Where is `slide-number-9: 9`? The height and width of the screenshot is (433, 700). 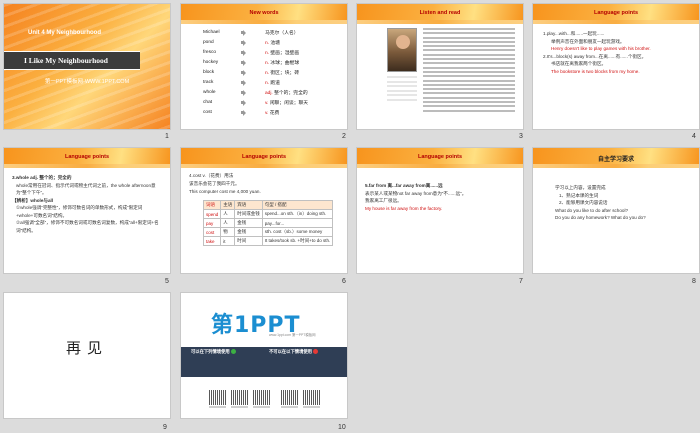 slide-number-9: 9 is located at coordinates (165, 427).